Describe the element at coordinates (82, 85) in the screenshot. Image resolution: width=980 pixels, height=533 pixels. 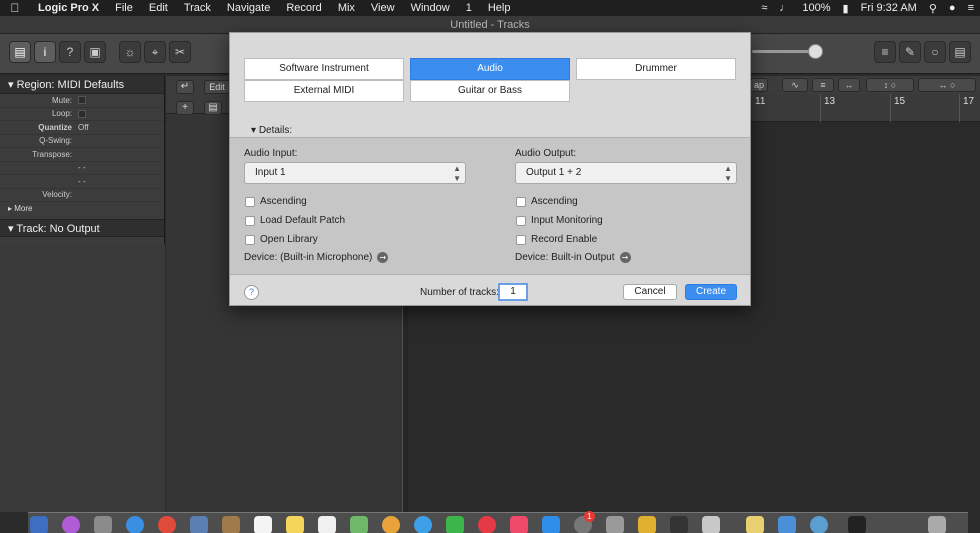
I see `region-header: ▾ Region: MIDI Defaults` at that location.